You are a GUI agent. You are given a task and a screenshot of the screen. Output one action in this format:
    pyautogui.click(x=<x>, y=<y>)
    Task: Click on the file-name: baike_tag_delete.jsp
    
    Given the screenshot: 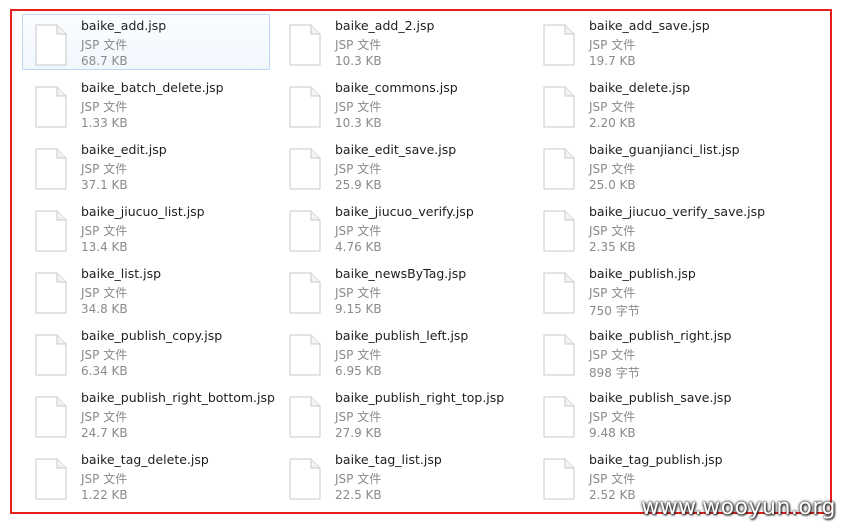 What is the action you would take?
    pyautogui.click(x=145, y=459)
    